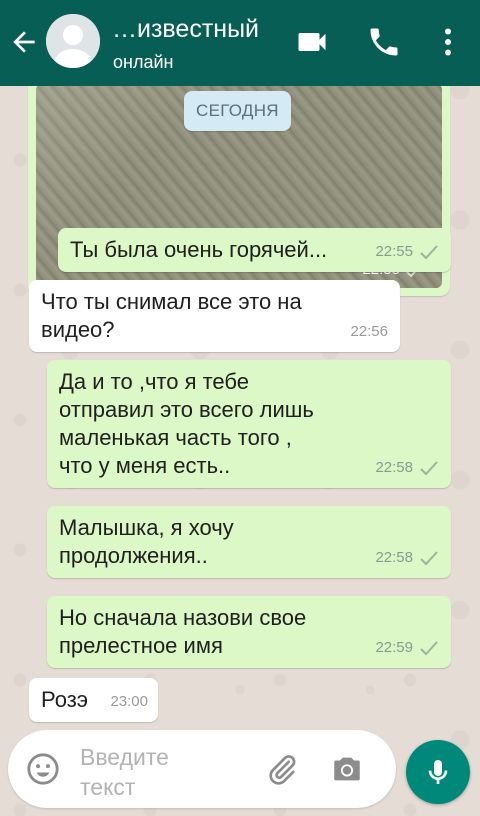 This screenshot has height=816, width=480. I want to click on contact-avatar, so click(73, 41).